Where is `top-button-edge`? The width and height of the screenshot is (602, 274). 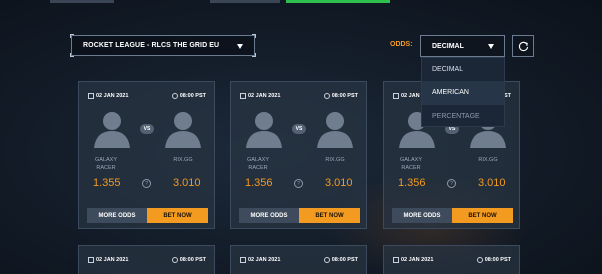
top-button-edge is located at coordinates (245, 1).